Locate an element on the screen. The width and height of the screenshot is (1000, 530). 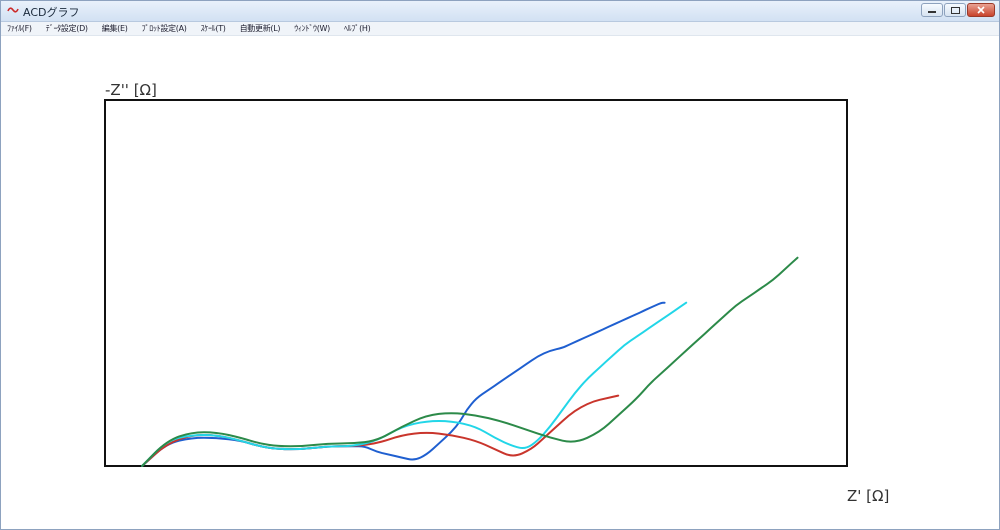
maximize-button is located at coordinates (955, 10).